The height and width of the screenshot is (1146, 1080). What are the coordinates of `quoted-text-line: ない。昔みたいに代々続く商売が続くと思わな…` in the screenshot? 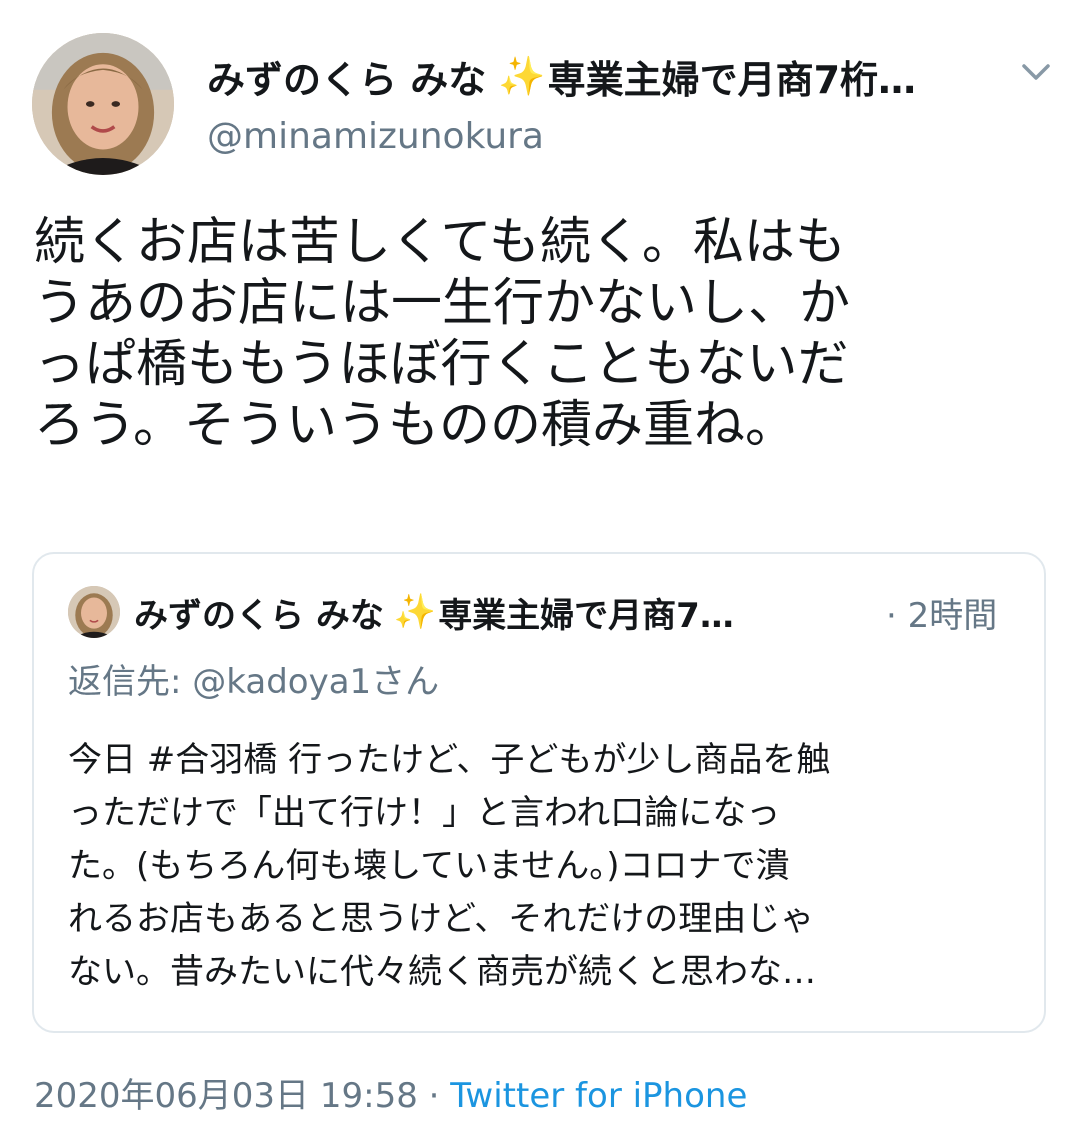 It's located at (442, 972).